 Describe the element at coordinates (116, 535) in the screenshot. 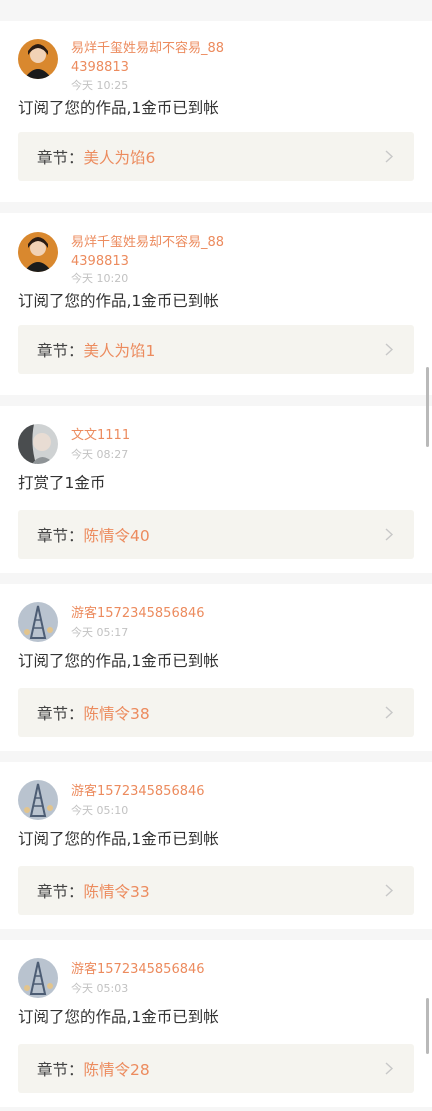

I see `chapter-title: 陈情令40` at that location.